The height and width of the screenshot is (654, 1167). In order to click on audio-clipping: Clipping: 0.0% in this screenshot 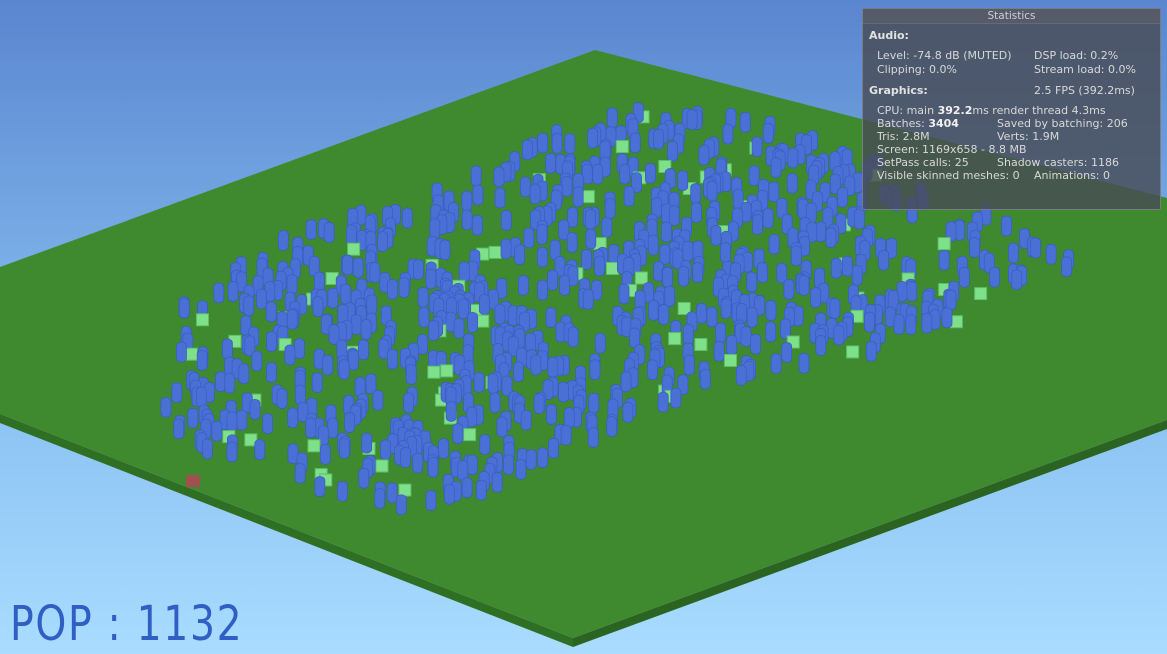, I will do `click(917, 69)`.